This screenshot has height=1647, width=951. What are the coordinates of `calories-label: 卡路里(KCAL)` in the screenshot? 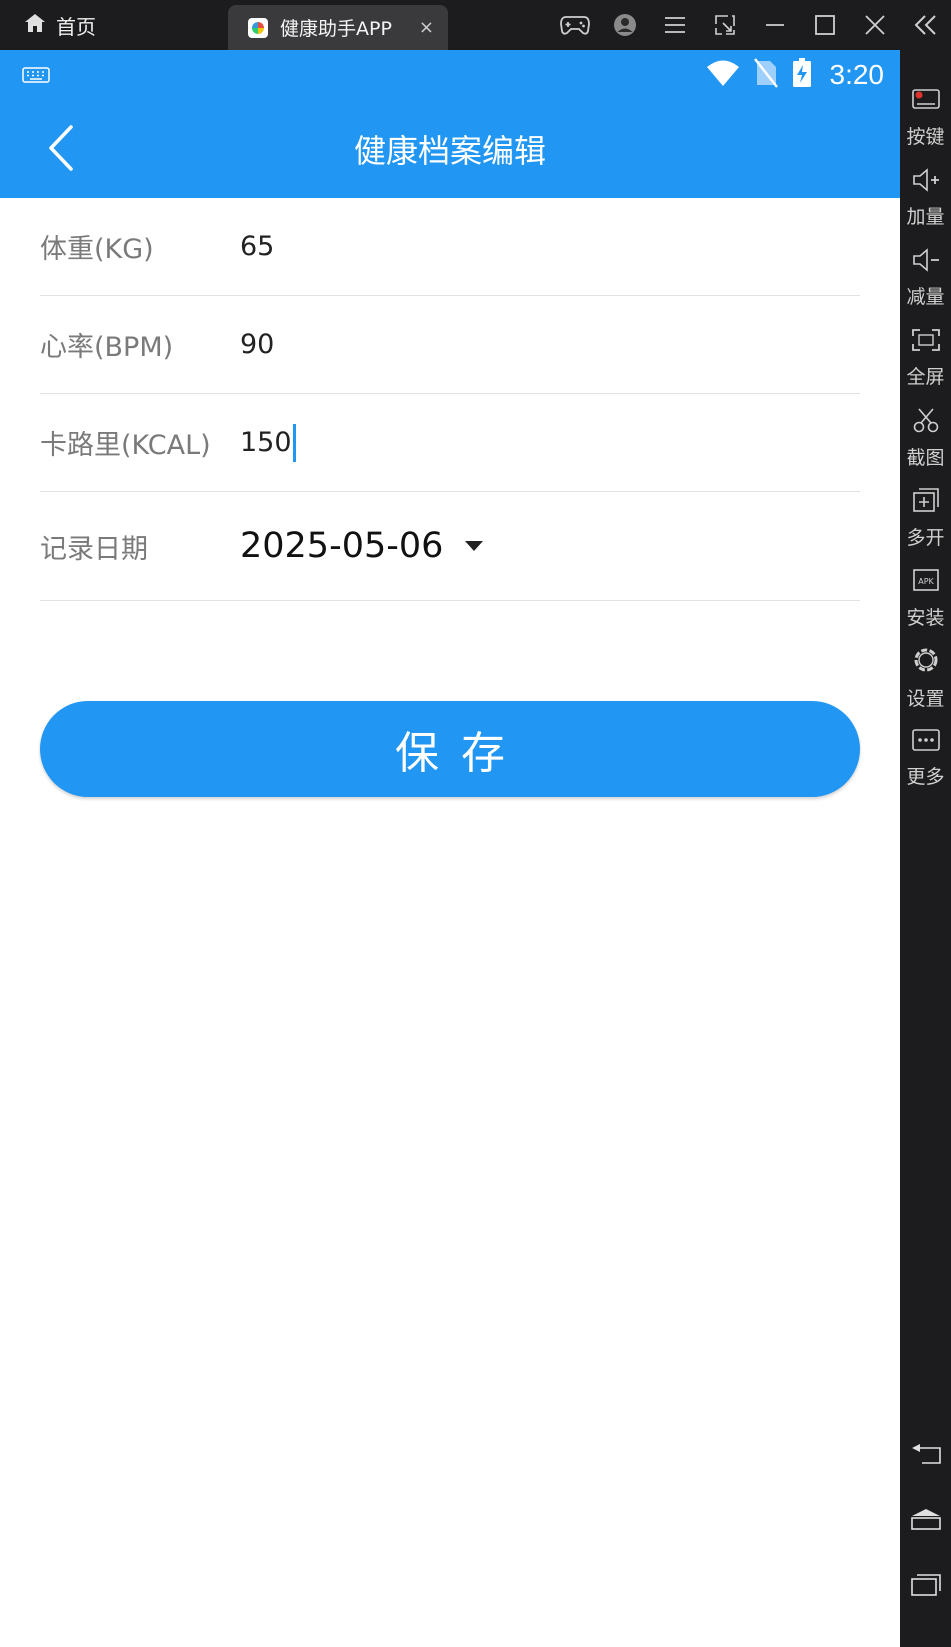 It's located at (125, 445).